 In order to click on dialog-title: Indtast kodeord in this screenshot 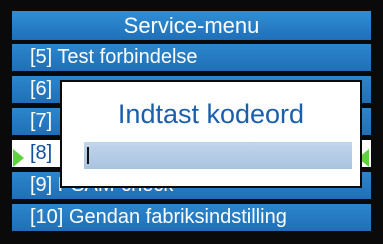, I will do `click(211, 114)`.